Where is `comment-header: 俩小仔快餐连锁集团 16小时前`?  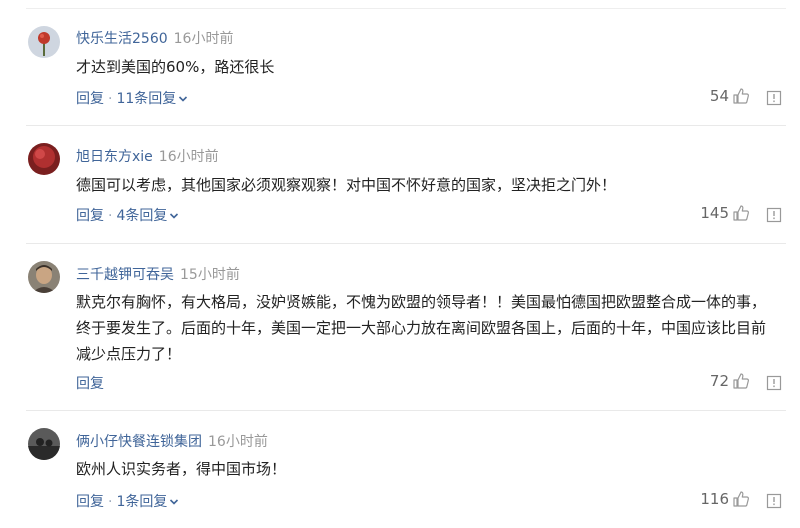 comment-header: 俩小仔快餐连锁集团 16小时前 is located at coordinates (172, 441).